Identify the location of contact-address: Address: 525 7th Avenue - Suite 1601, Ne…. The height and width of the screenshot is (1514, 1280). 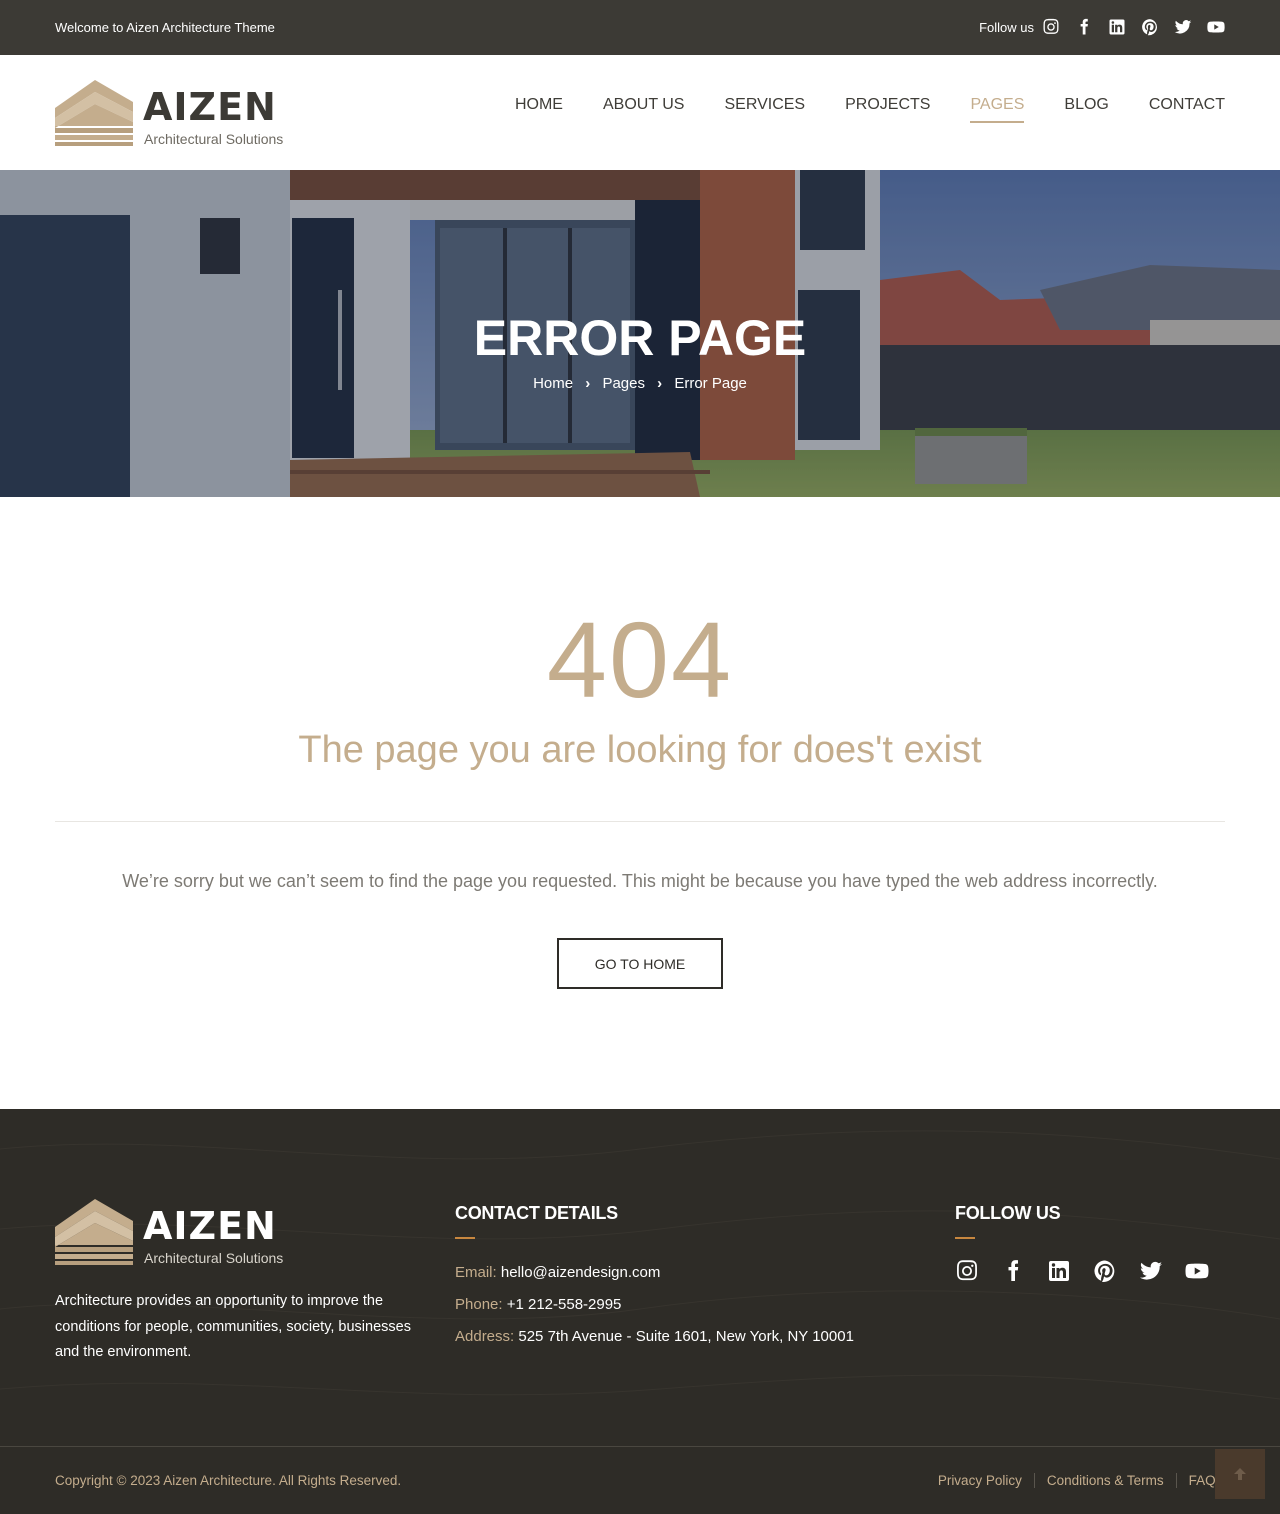
(654, 1336).